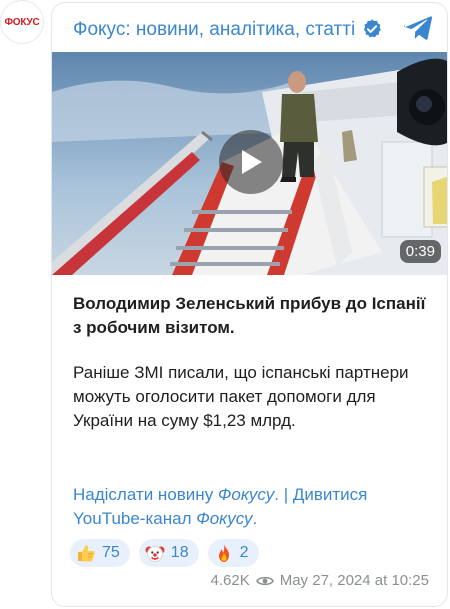 The width and height of the screenshot is (450, 609). What do you see at coordinates (246, 494) in the screenshot?
I see `send-news-link-em: Фокусу` at bounding box center [246, 494].